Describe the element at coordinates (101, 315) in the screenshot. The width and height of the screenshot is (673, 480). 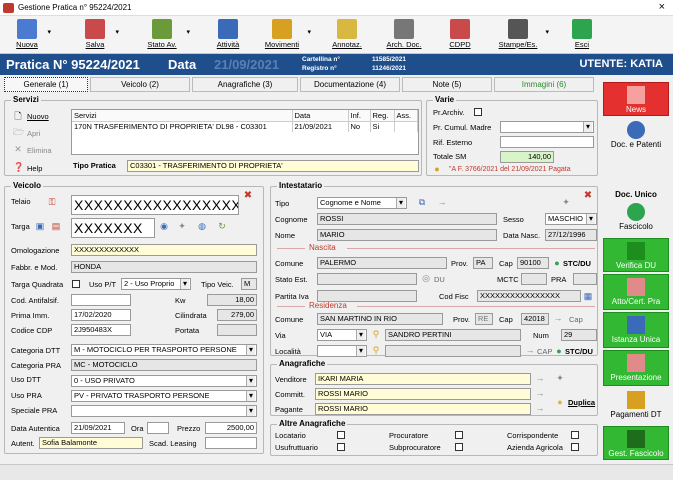
I see `prima-imm-field: 17/02/2020` at that location.